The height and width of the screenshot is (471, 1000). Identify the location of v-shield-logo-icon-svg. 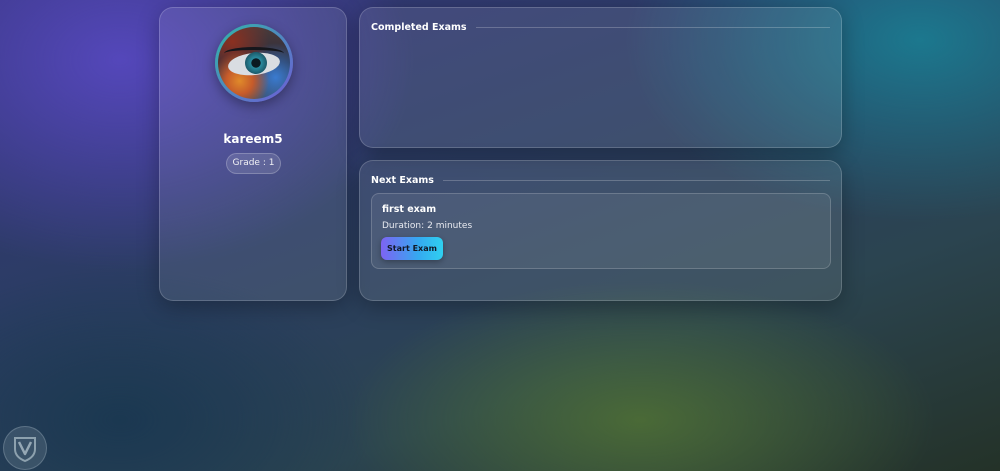
(25, 450).